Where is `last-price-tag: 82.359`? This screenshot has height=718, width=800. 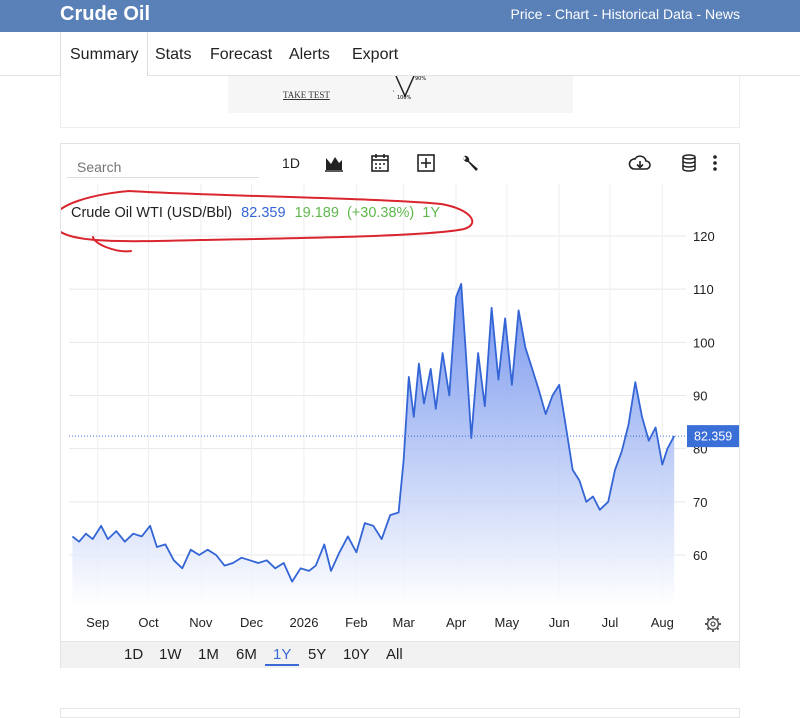
last-price-tag: 82.359 is located at coordinates (713, 436).